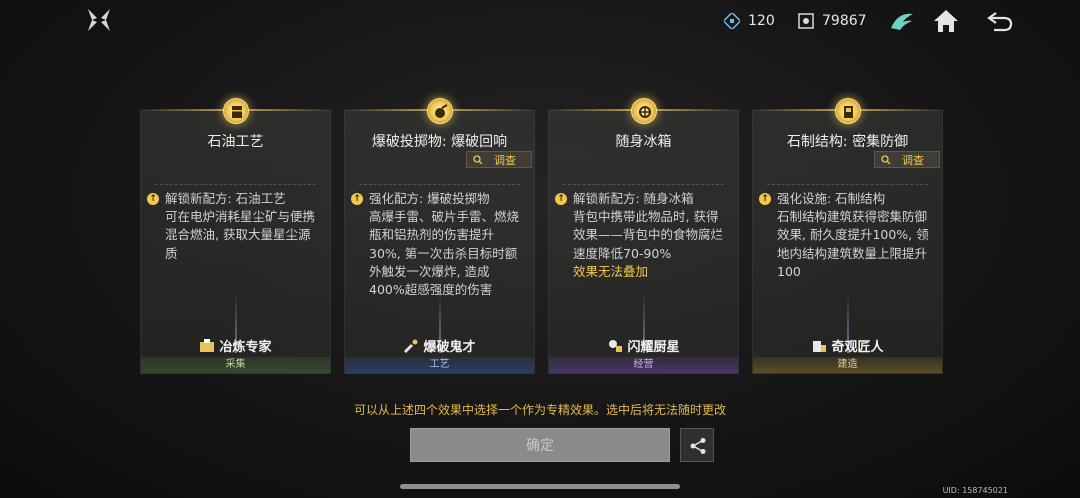 This screenshot has width=1080, height=498. I want to click on menu-logo-icon, so click(99, 20).